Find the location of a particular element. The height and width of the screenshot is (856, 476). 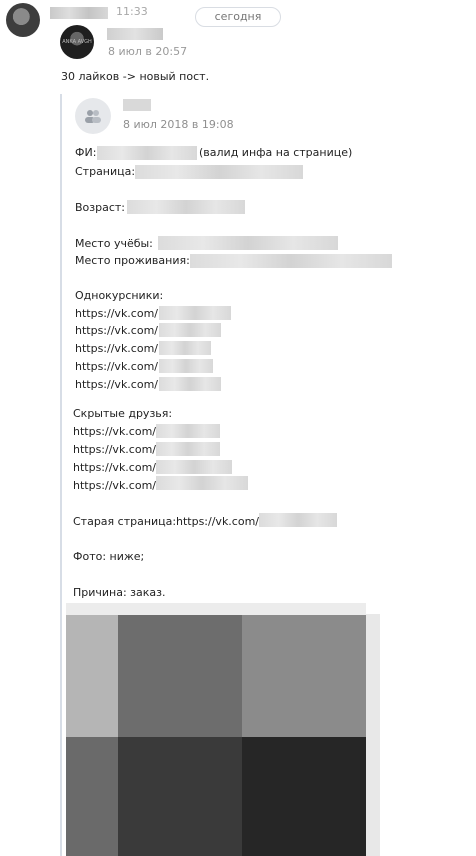

photo-note: Фото: ниже; is located at coordinates (109, 556).